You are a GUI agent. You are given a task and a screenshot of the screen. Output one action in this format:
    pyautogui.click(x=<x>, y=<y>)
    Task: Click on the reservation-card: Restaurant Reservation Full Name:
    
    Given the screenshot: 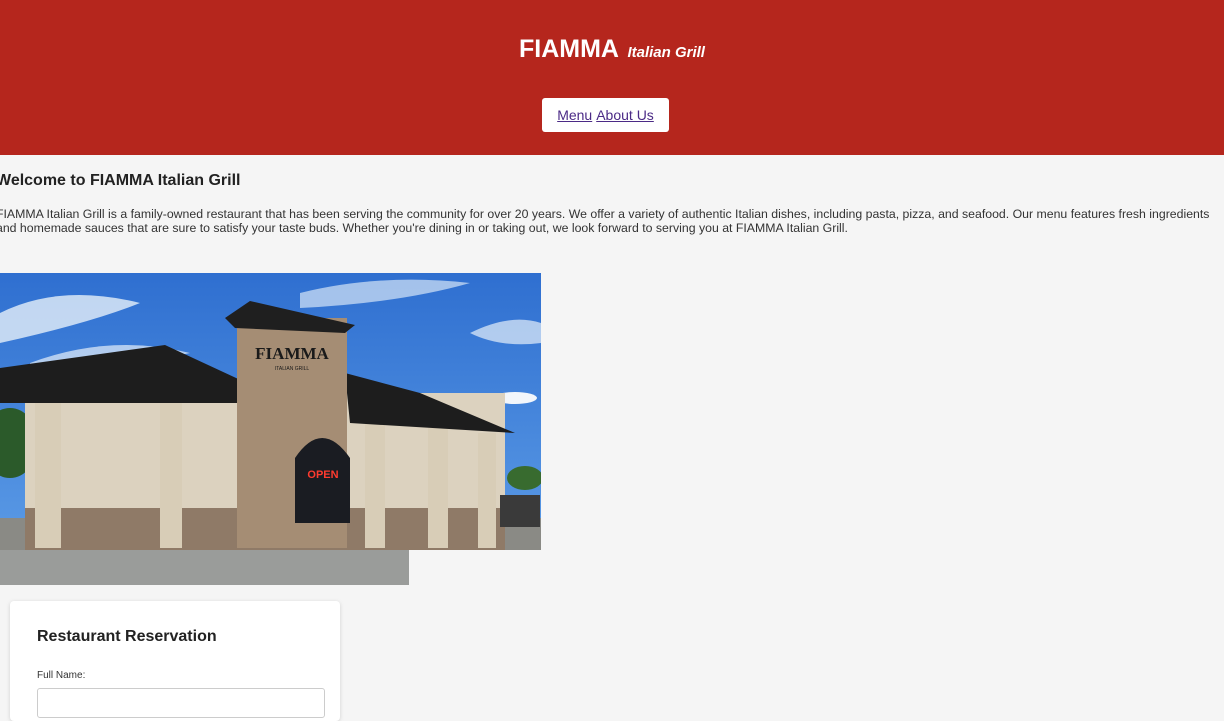 What is the action you would take?
    pyautogui.click(x=175, y=661)
    